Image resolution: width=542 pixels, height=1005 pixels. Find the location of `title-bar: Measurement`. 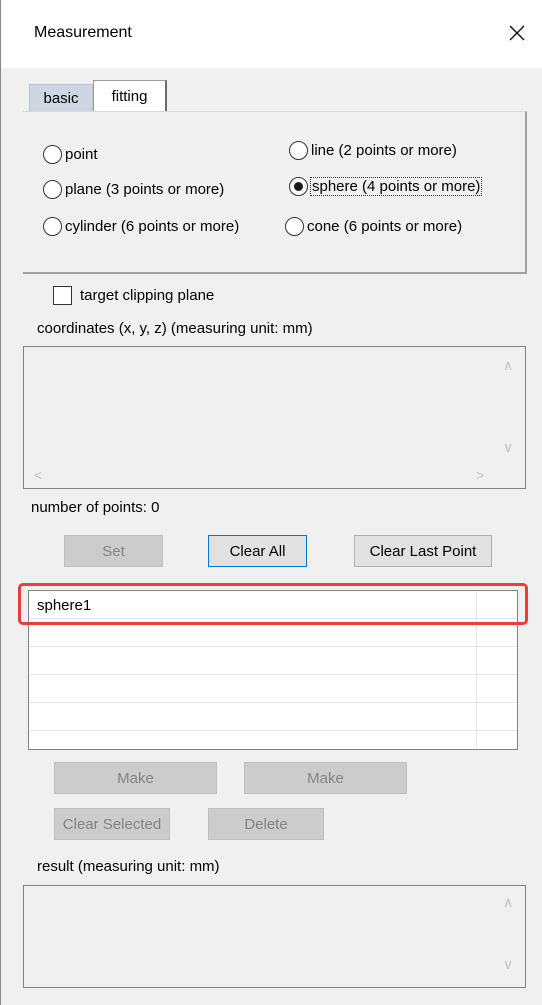

title-bar: Measurement is located at coordinates (271, 34).